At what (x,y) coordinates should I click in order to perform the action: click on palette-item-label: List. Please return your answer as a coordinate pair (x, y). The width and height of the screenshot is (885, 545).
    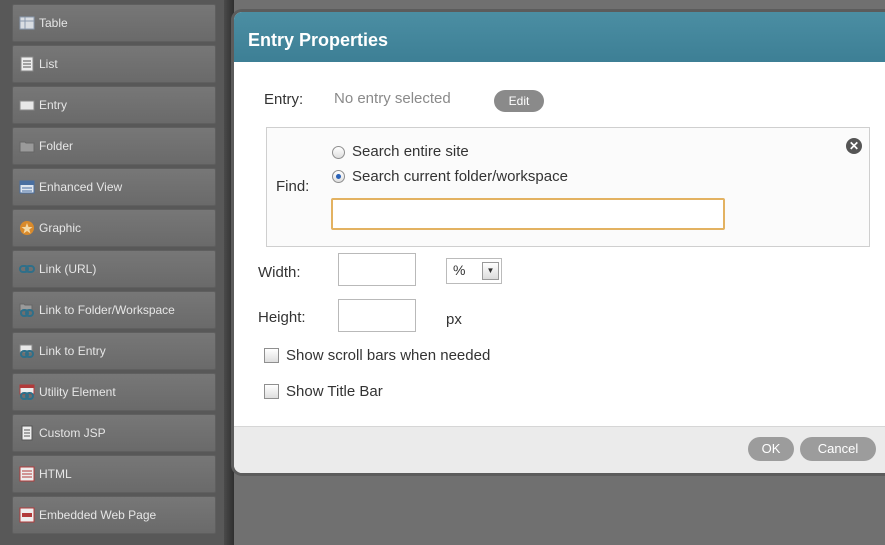
    Looking at the image, I should click on (48, 64).